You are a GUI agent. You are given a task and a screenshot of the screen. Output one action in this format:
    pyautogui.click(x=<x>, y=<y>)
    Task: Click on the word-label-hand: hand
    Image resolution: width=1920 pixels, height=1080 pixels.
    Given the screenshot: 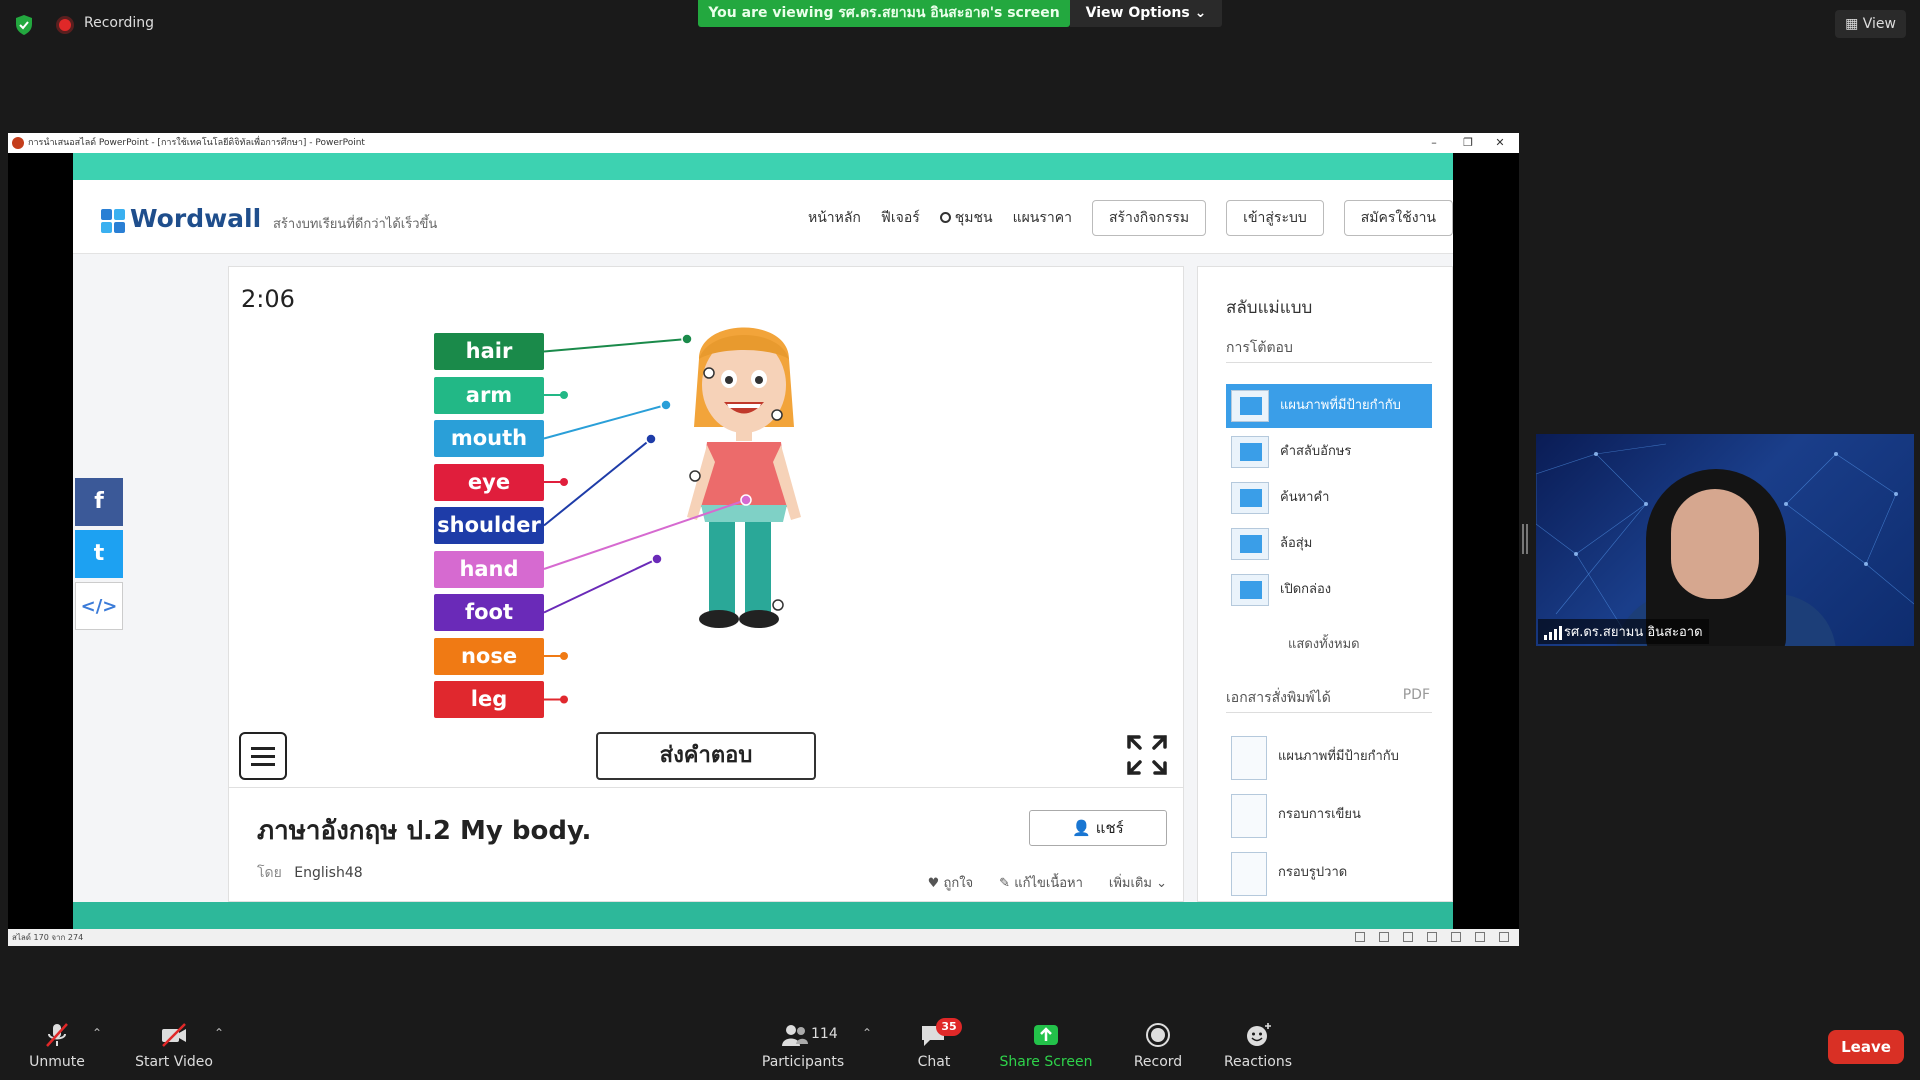 What is the action you would take?
    pyautogui.click(x=489, y=569)
    